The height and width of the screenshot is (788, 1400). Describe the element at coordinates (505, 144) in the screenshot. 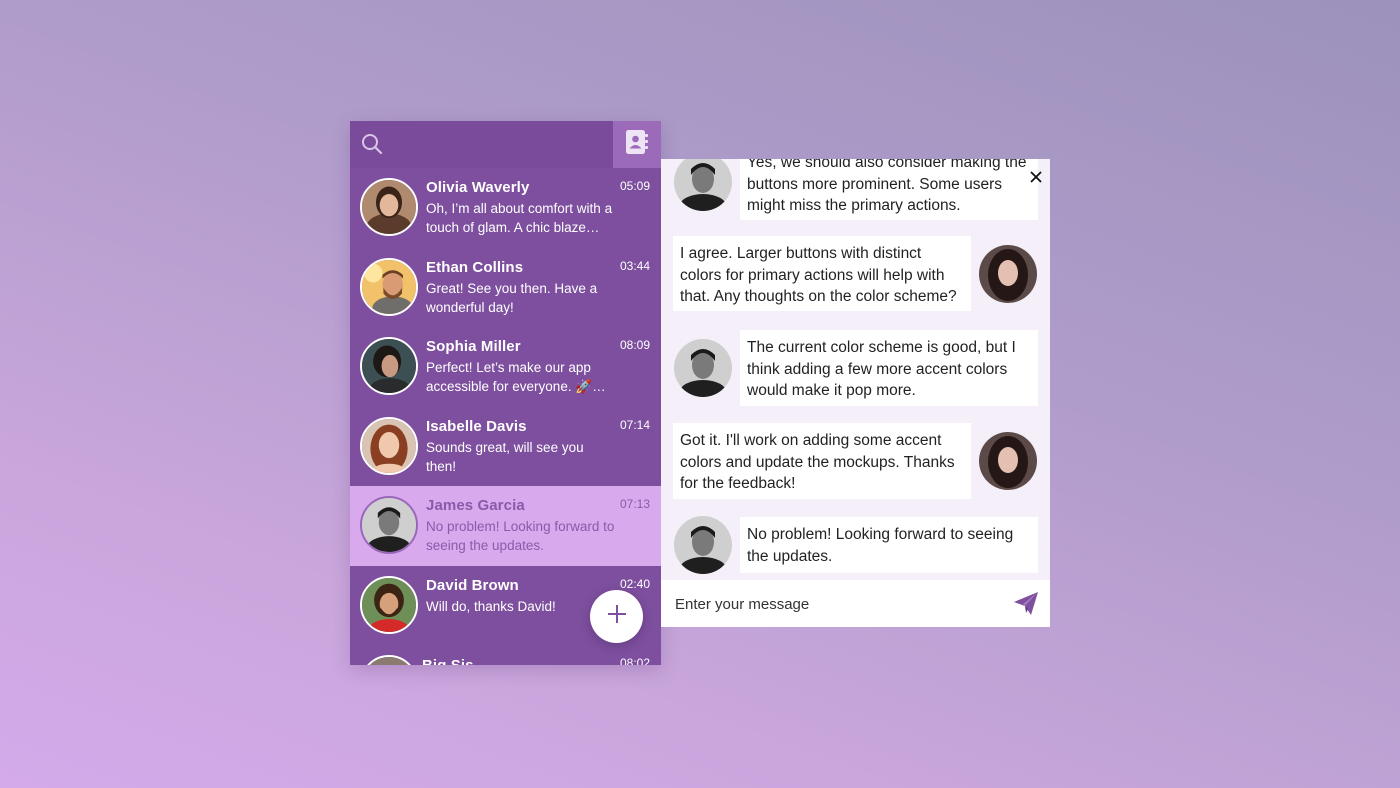

I see `contacts-header` at that location.